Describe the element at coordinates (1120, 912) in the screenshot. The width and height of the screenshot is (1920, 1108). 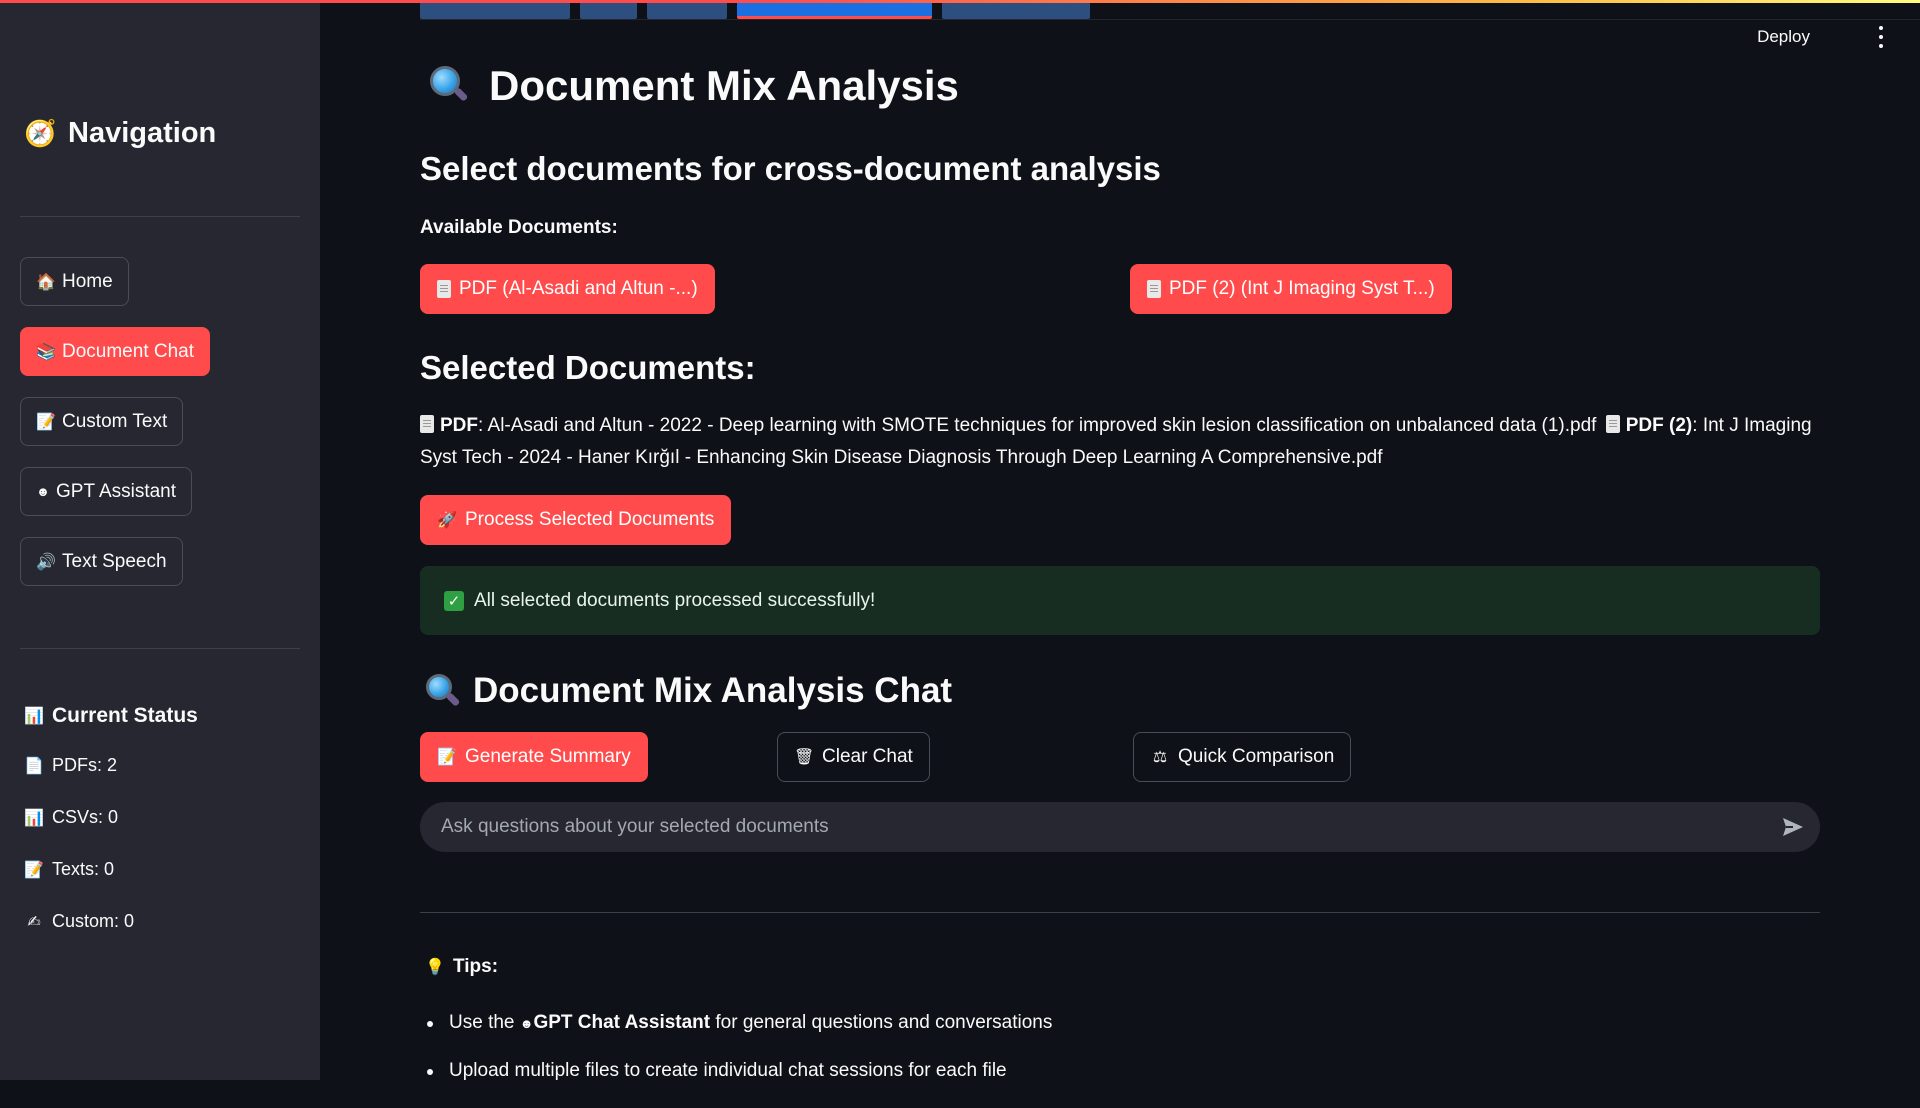
I see `section-divider` at that location.